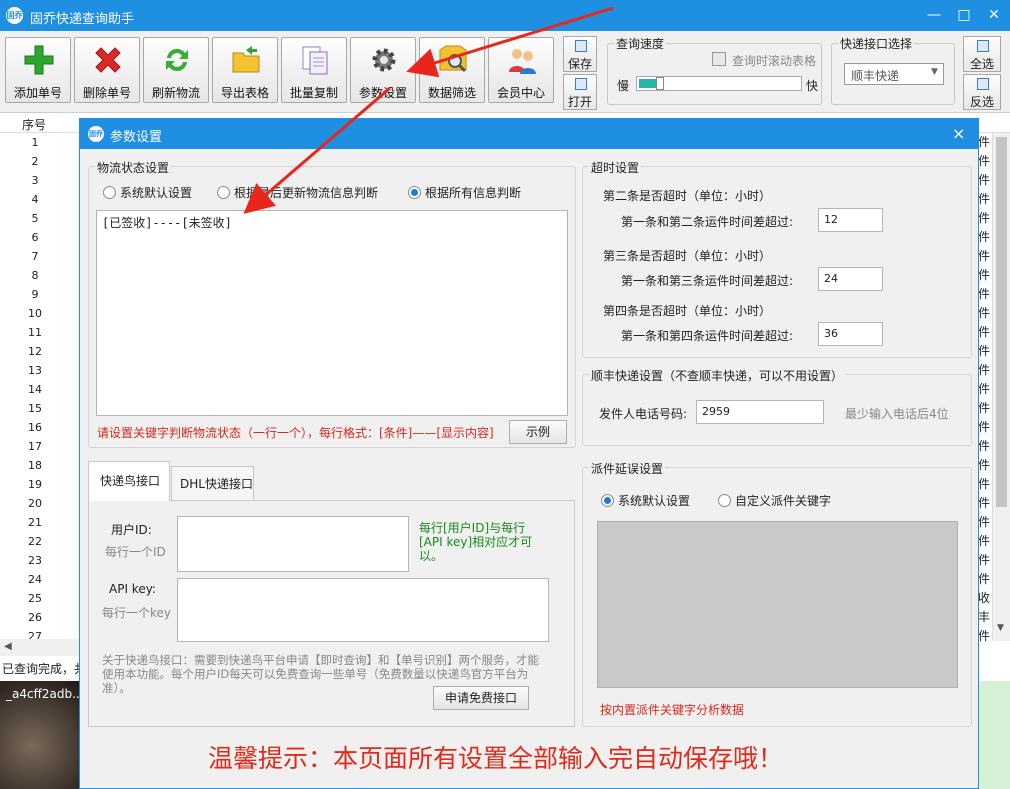  Describe the element at coordinates (452, 70) in the screenshot. I see `data-filter-button: 数据筛选` at that location.